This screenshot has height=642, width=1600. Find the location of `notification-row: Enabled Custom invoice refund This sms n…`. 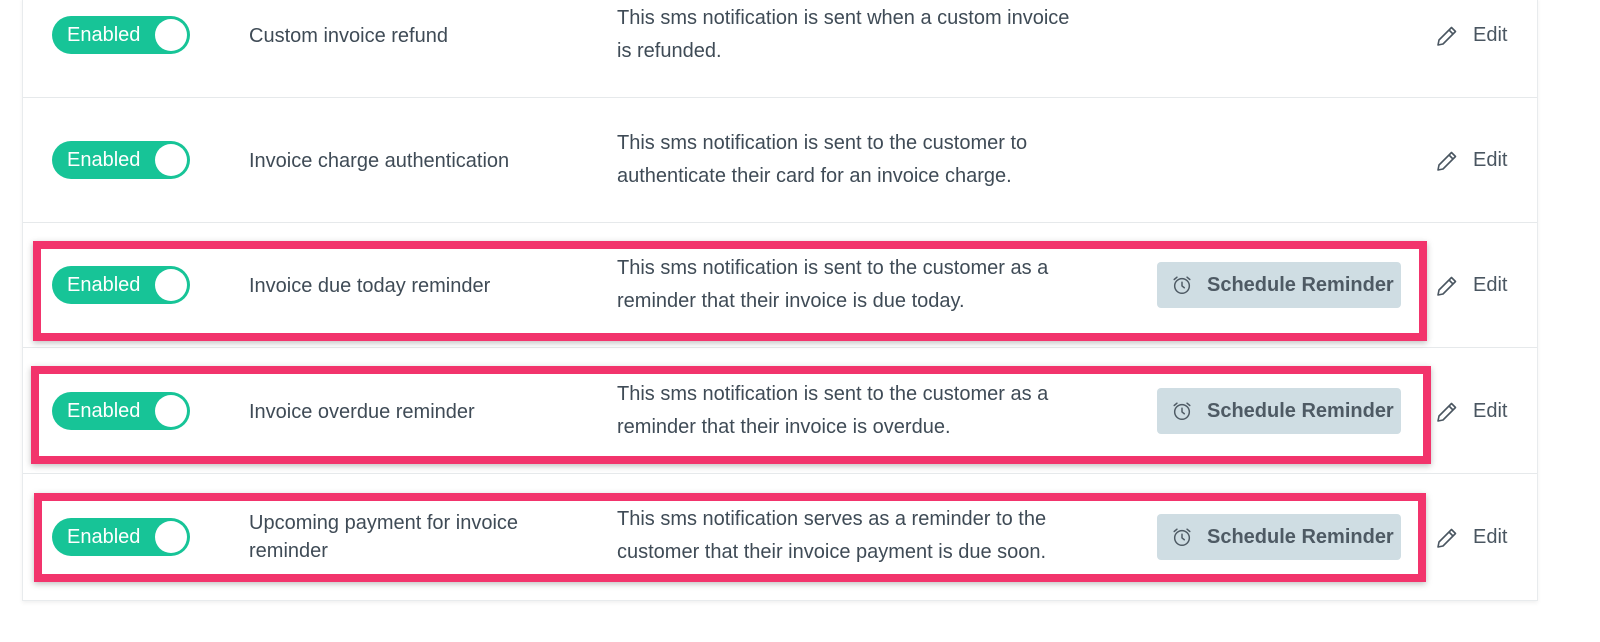

notification-row: Enabled Custom invoice refund This sms n… is located at coordinates (780, 49).